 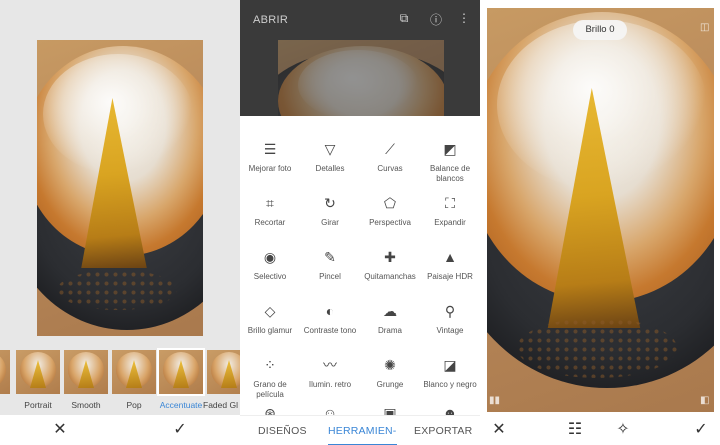 What do you see at coordinates (223, 372) in the screenshot?
I see `filter-thumb-faded-glow` at bounding box center [223, 372].